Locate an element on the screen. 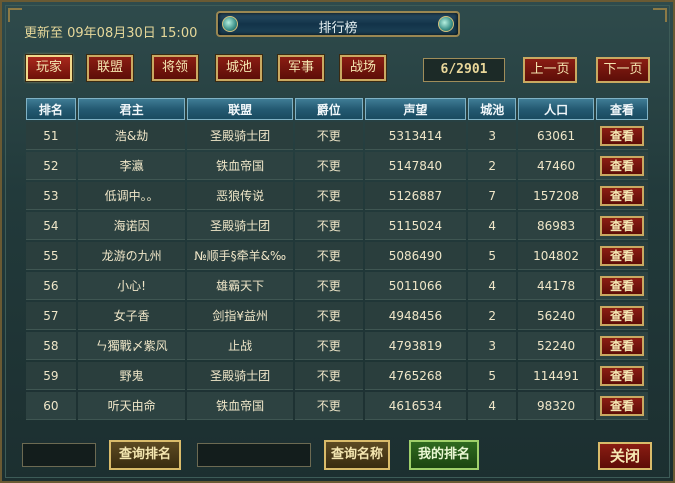  rank-cell: 54 is located at coordinates (51, 226).